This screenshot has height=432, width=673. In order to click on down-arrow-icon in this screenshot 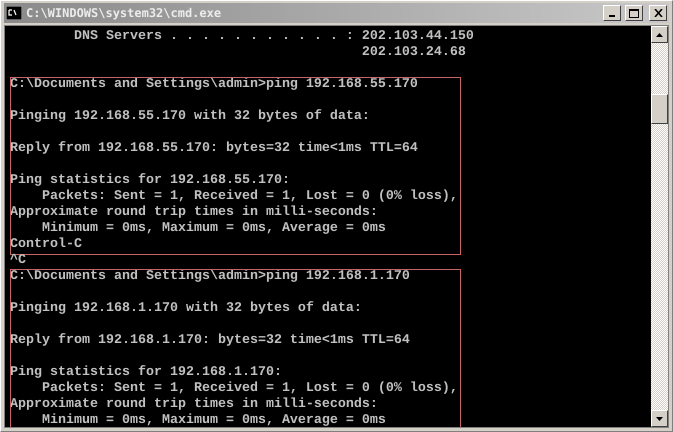, I will do `click(659, 418)`.